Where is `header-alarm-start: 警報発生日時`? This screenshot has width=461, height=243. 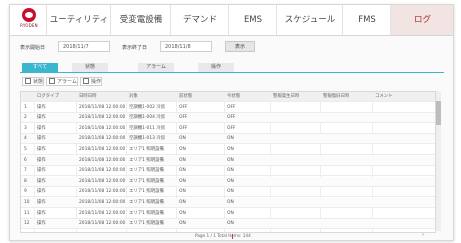 header-alarm-start: 警報発生日時 is located at coordinates (286, 96).